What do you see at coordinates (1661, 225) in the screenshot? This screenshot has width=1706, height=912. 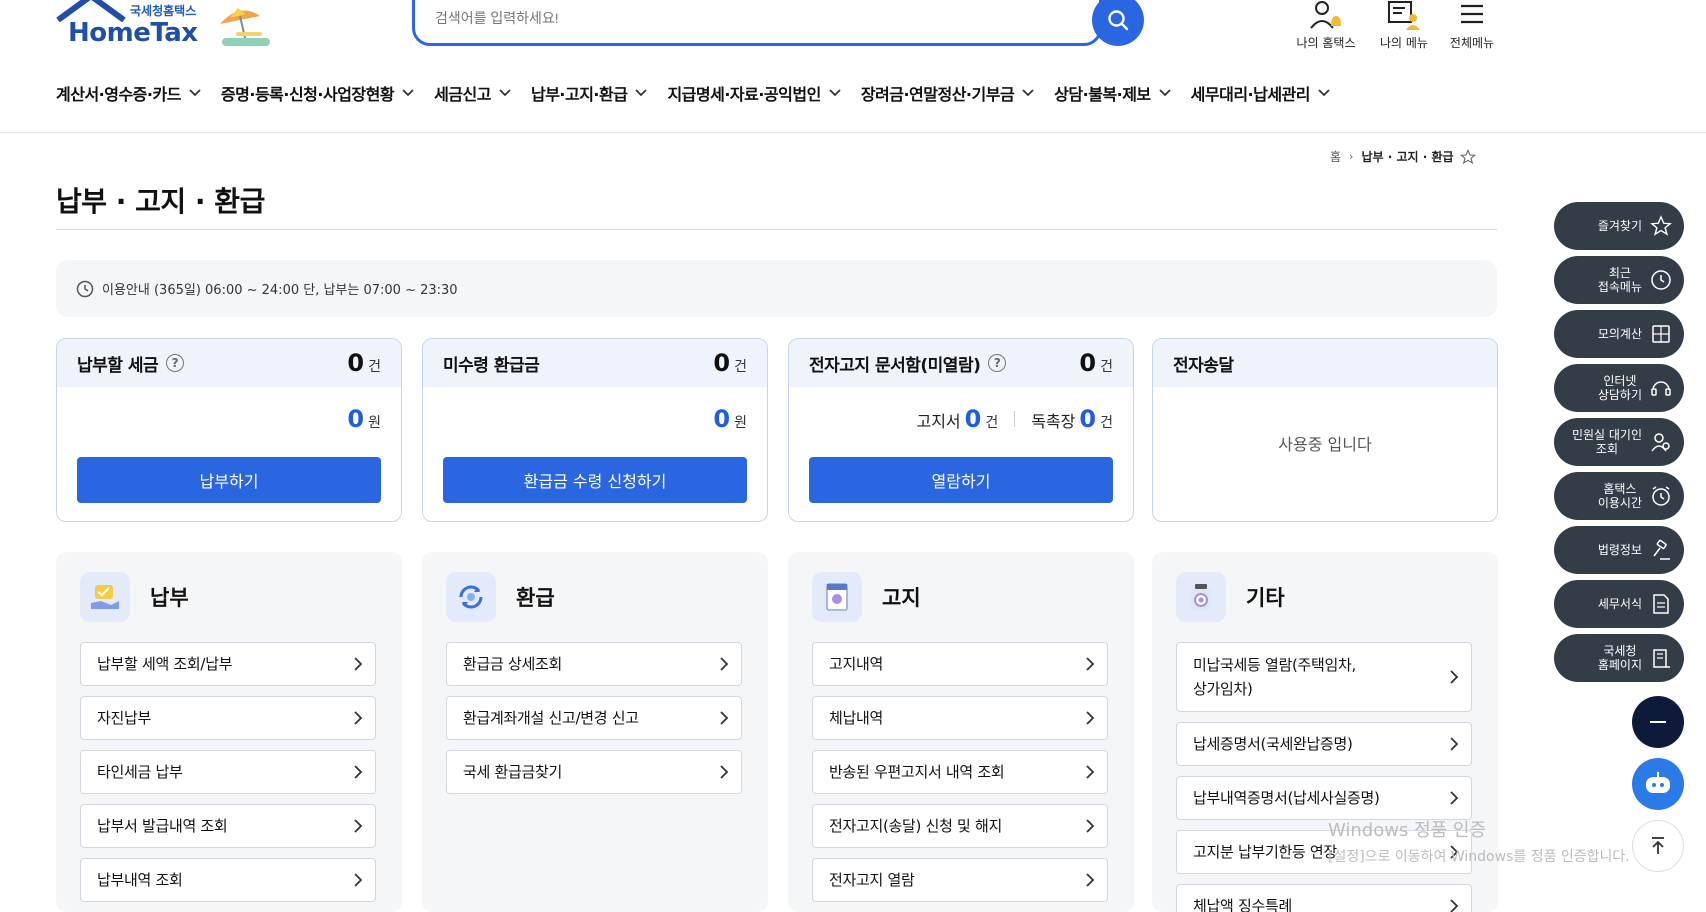 I see `star-icon` at bounding box center [1661, 225].